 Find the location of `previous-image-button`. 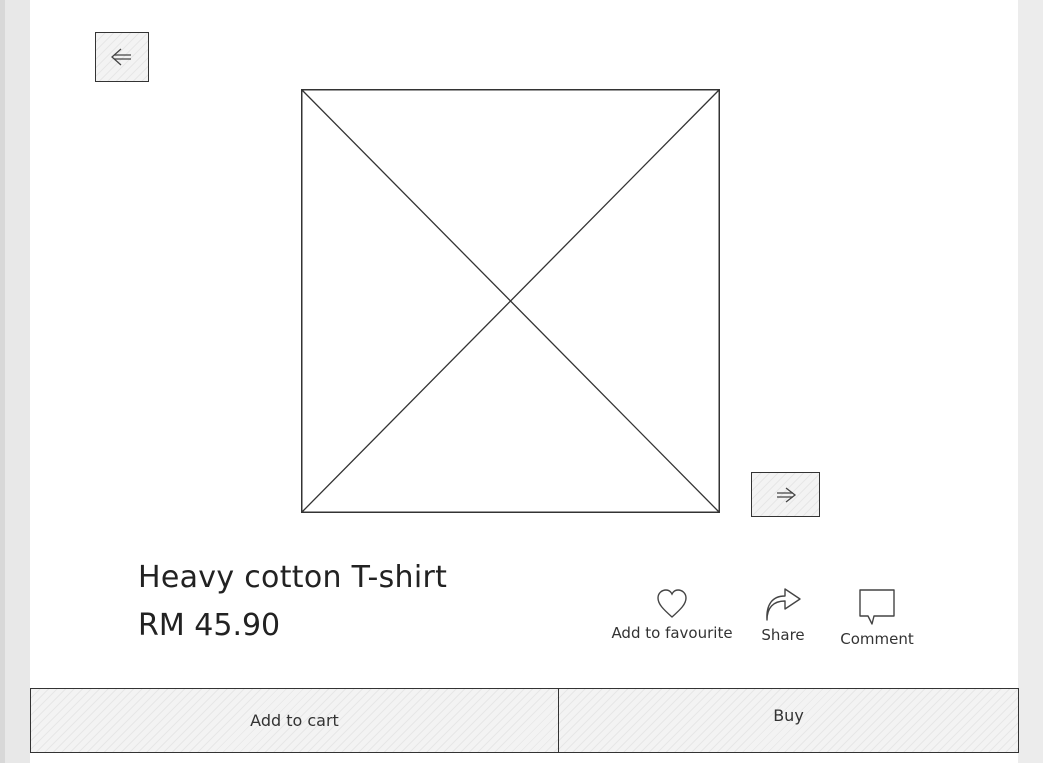

previous-image-button is located at coordinates (122, 57).